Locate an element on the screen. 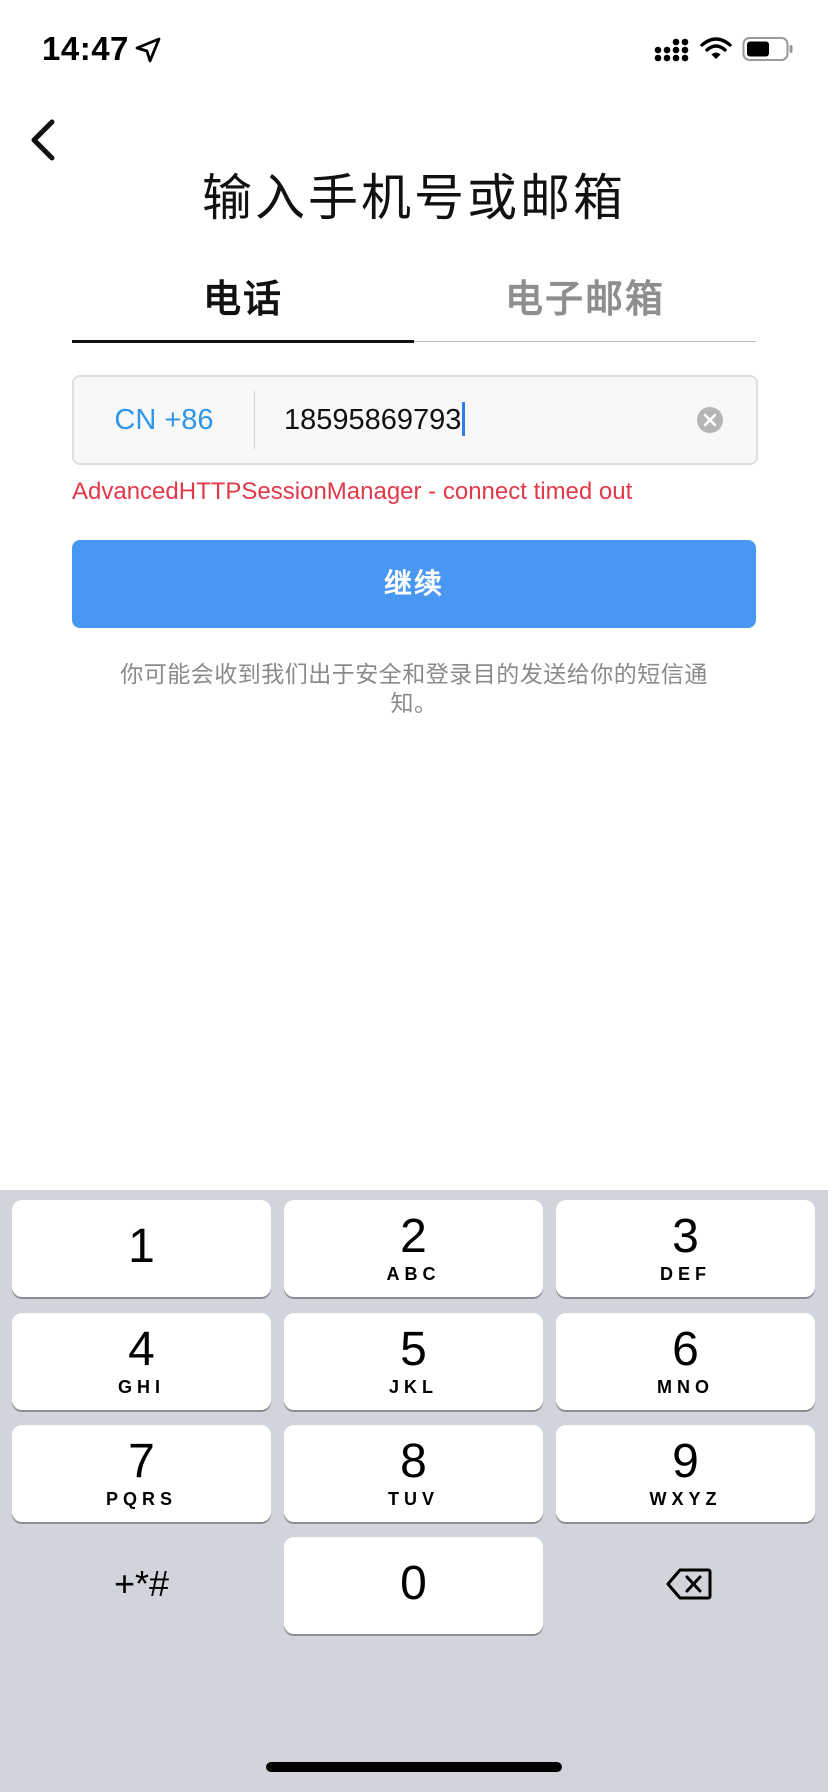 The width and height of the screenshot is (828, 1792). key-5: 5 JKL is located at coordinates (413, 1361).